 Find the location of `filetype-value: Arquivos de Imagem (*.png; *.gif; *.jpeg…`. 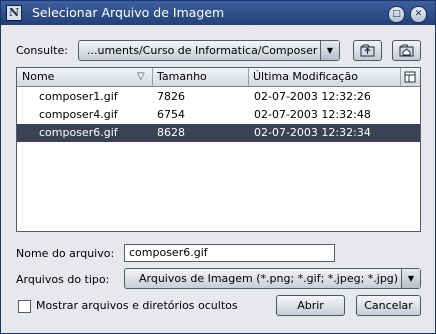

filetype-value: Arquivos de Imagem (*.png; *.gif; *.jpeg… is located at coordinates (269, 278).